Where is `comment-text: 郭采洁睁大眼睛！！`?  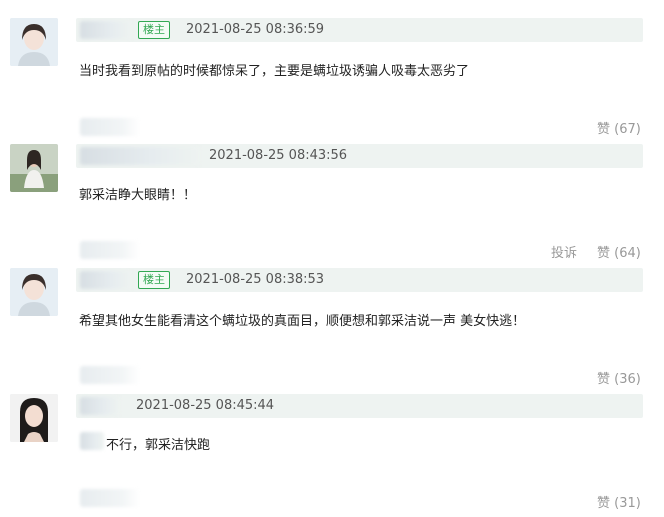 comment-text: 郭采洁睁大眼睛！！ is located at coordinates (138, 195).